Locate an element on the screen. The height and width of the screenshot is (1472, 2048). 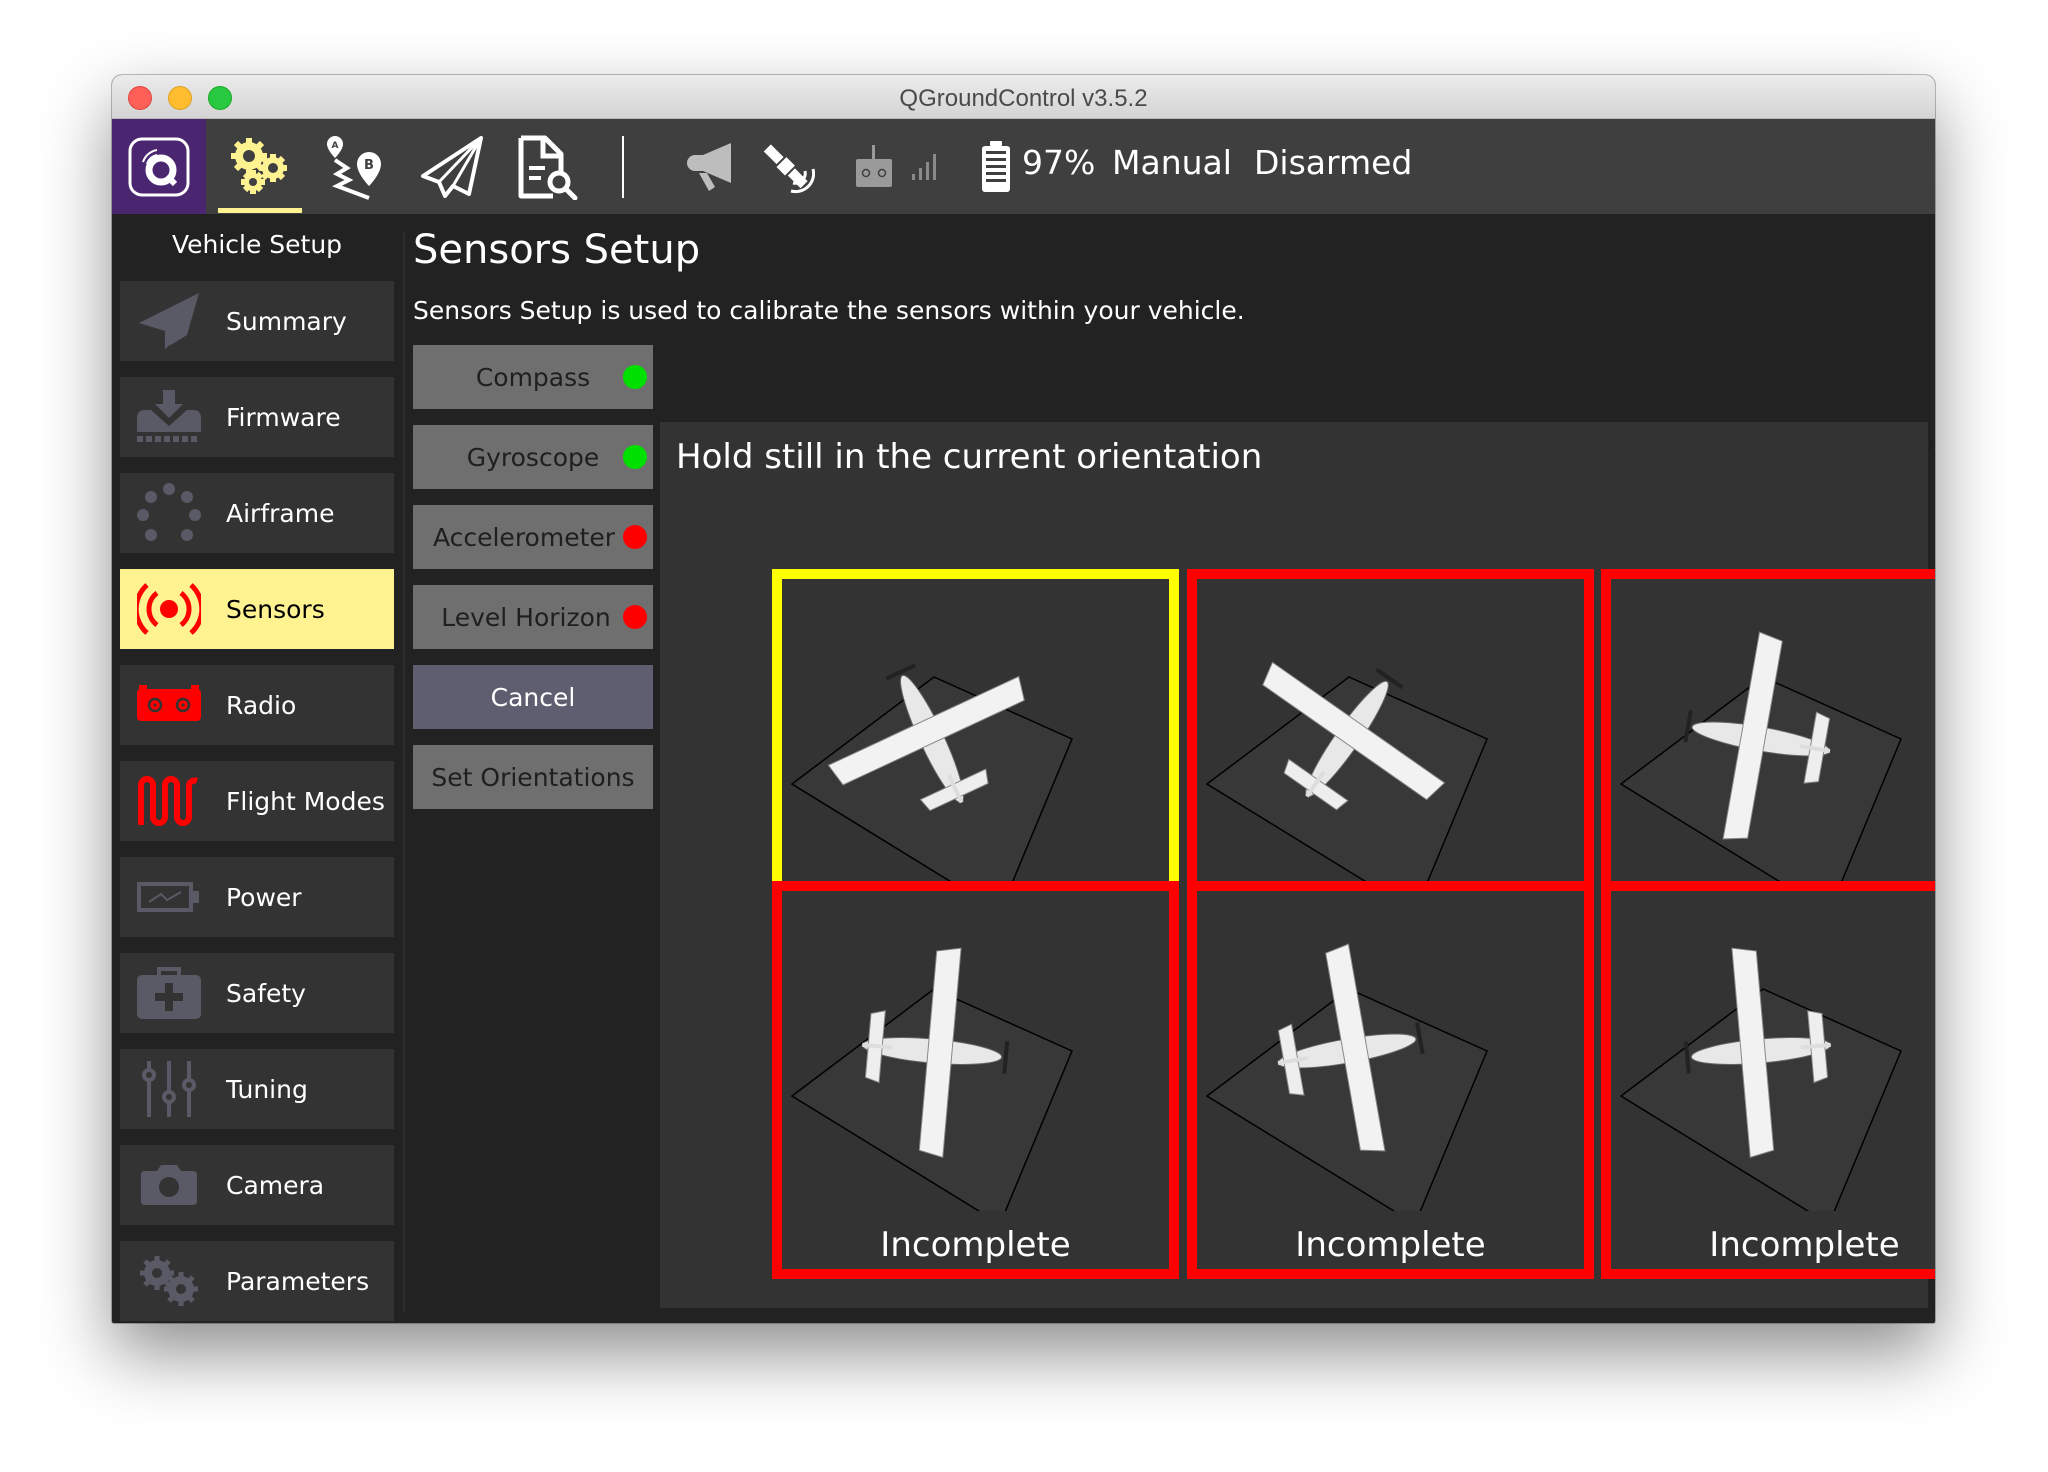
flight-mode-selector: Manual is located at coordinates (1172, 162).